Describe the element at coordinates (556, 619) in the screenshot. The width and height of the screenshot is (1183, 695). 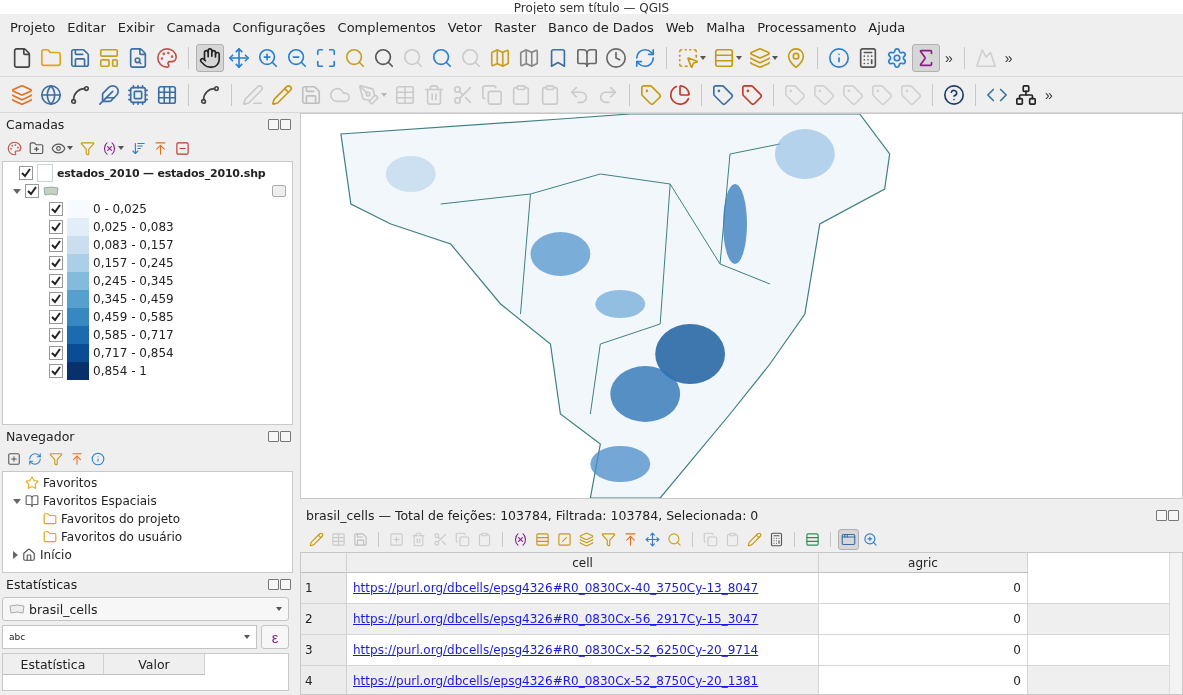
I see `url-link: https://purl.org/dbcells/epsg4326#R0_0830Cx-56_2917Cy-15_3047` at that location.